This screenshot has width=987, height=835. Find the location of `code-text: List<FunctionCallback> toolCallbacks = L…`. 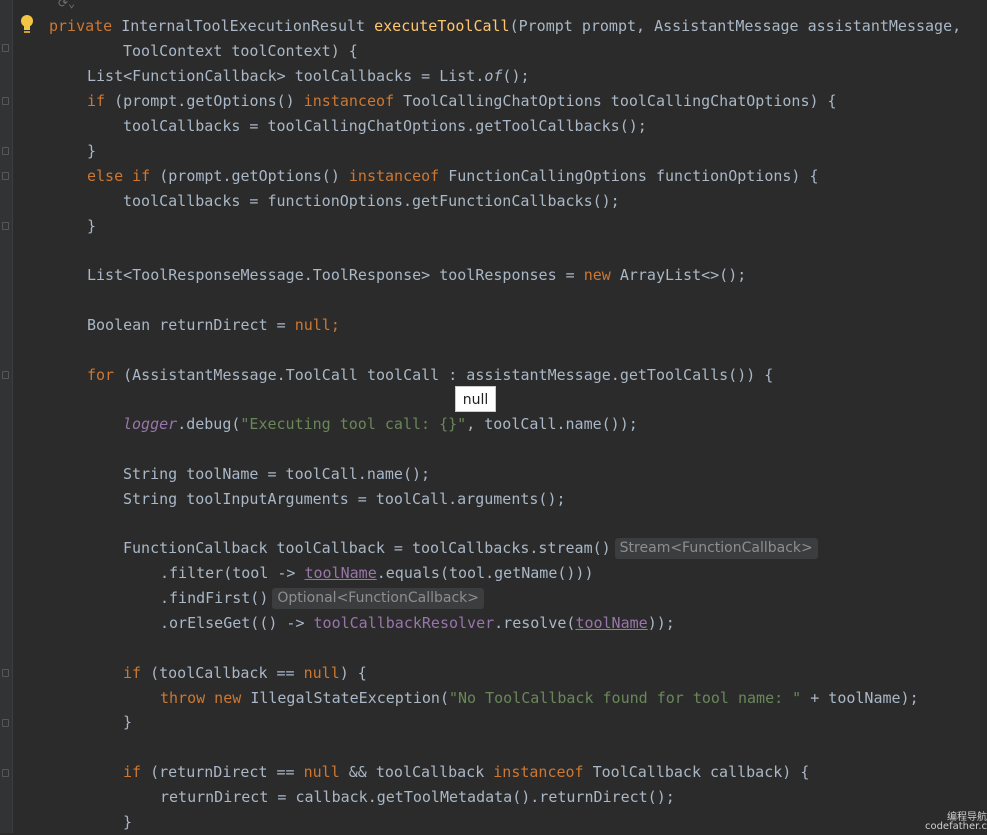

code-text: List<FunctionCallback> toolCallbacks = L… is located at coordinates (286, 76).